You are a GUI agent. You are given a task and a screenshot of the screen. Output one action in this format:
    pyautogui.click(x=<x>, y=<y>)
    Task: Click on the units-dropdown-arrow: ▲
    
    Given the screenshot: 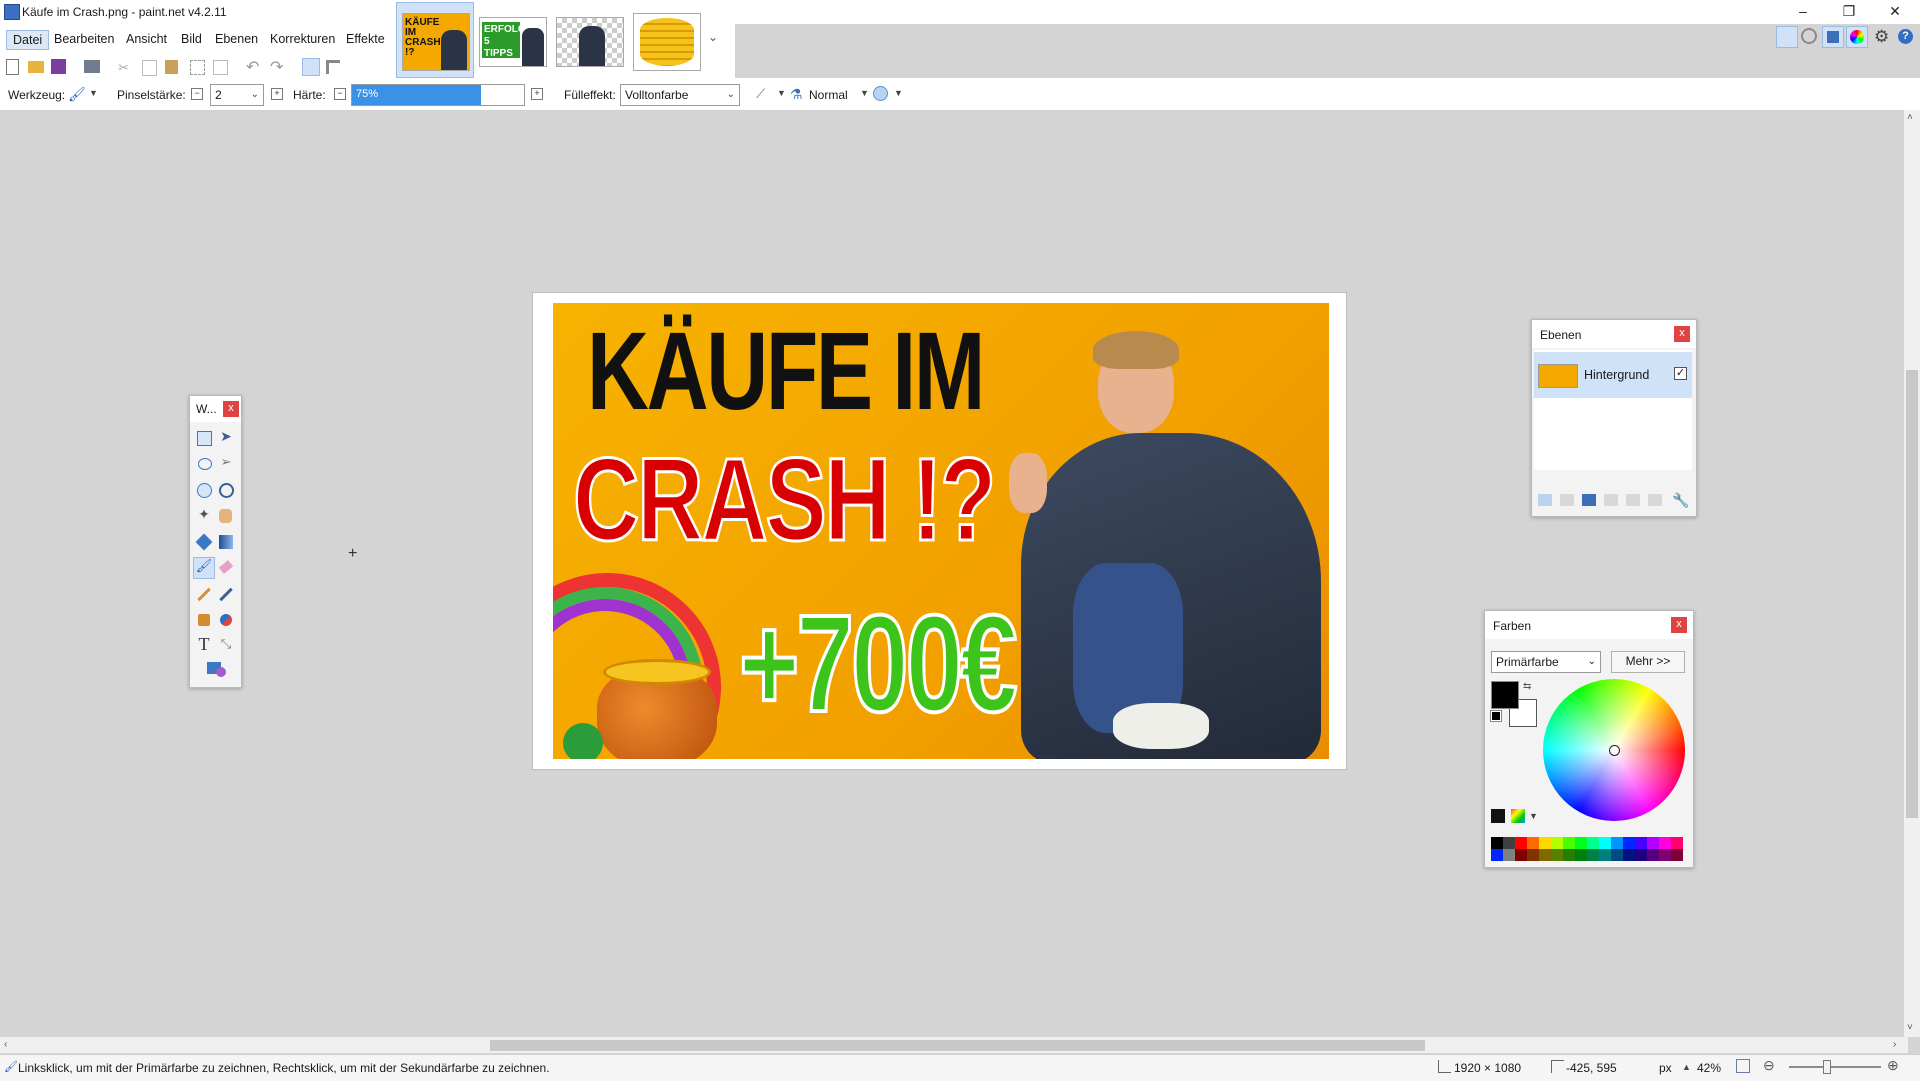 What is the action you would take?
    pyautogui.click(x=1686, y=1067)
    